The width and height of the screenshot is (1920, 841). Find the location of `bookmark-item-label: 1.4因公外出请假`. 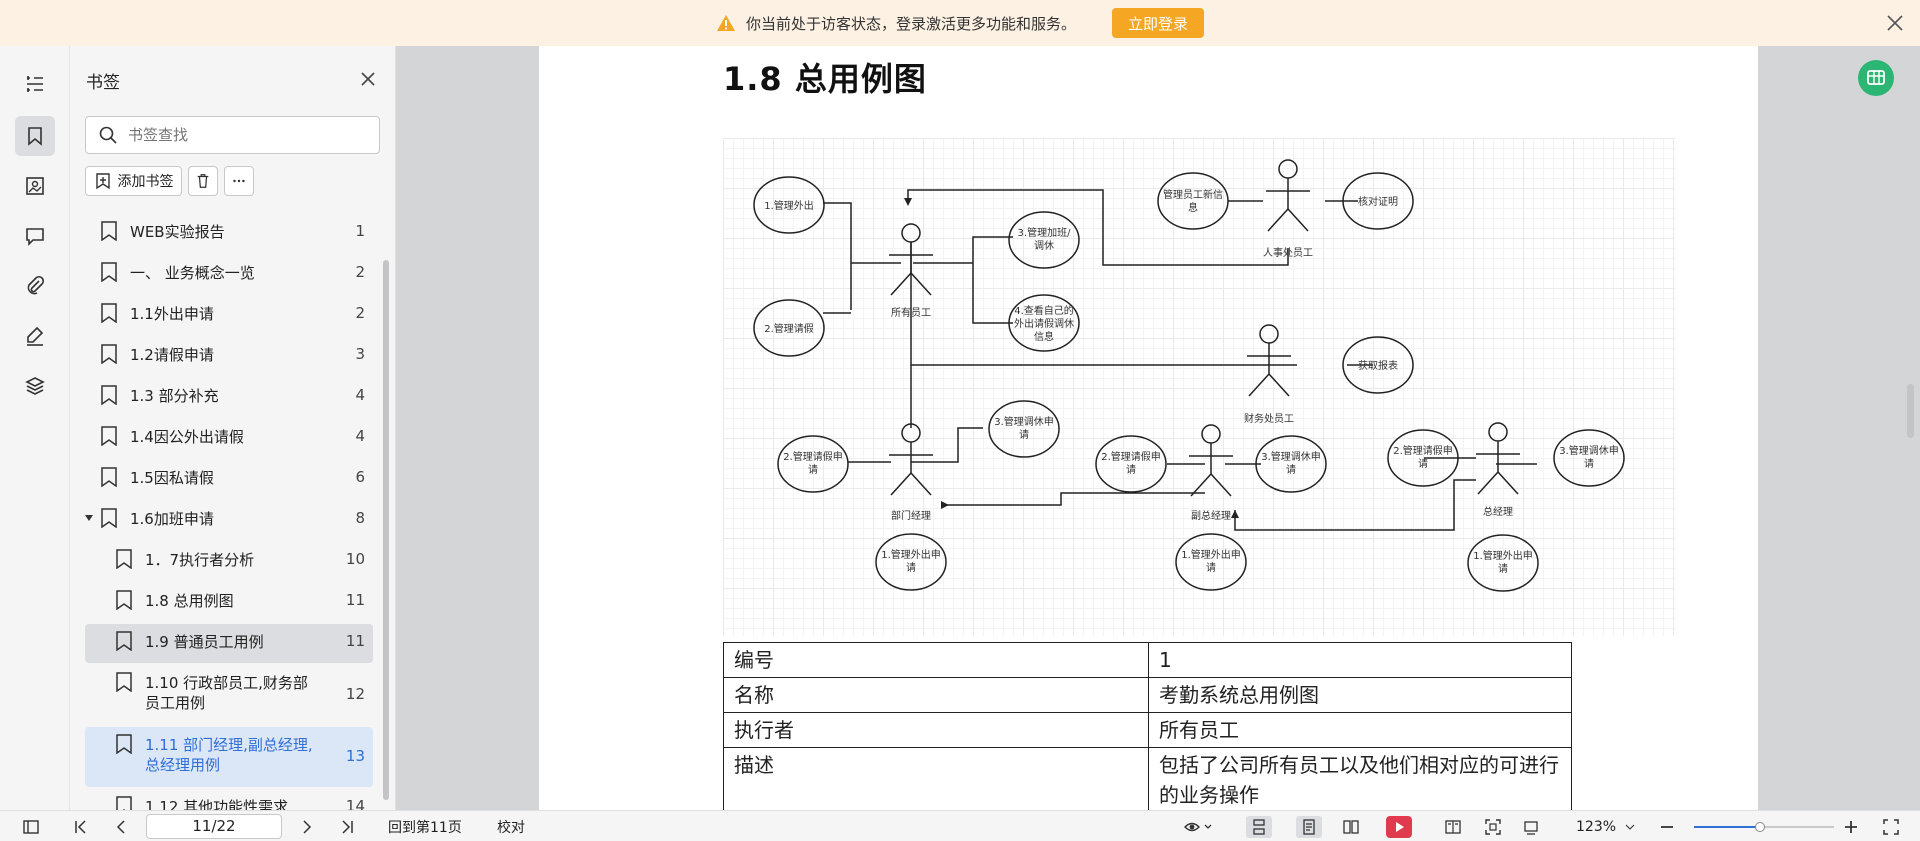

bookmark-item-label: 1.4因公外出请假 is located at coordinates (187, 437).